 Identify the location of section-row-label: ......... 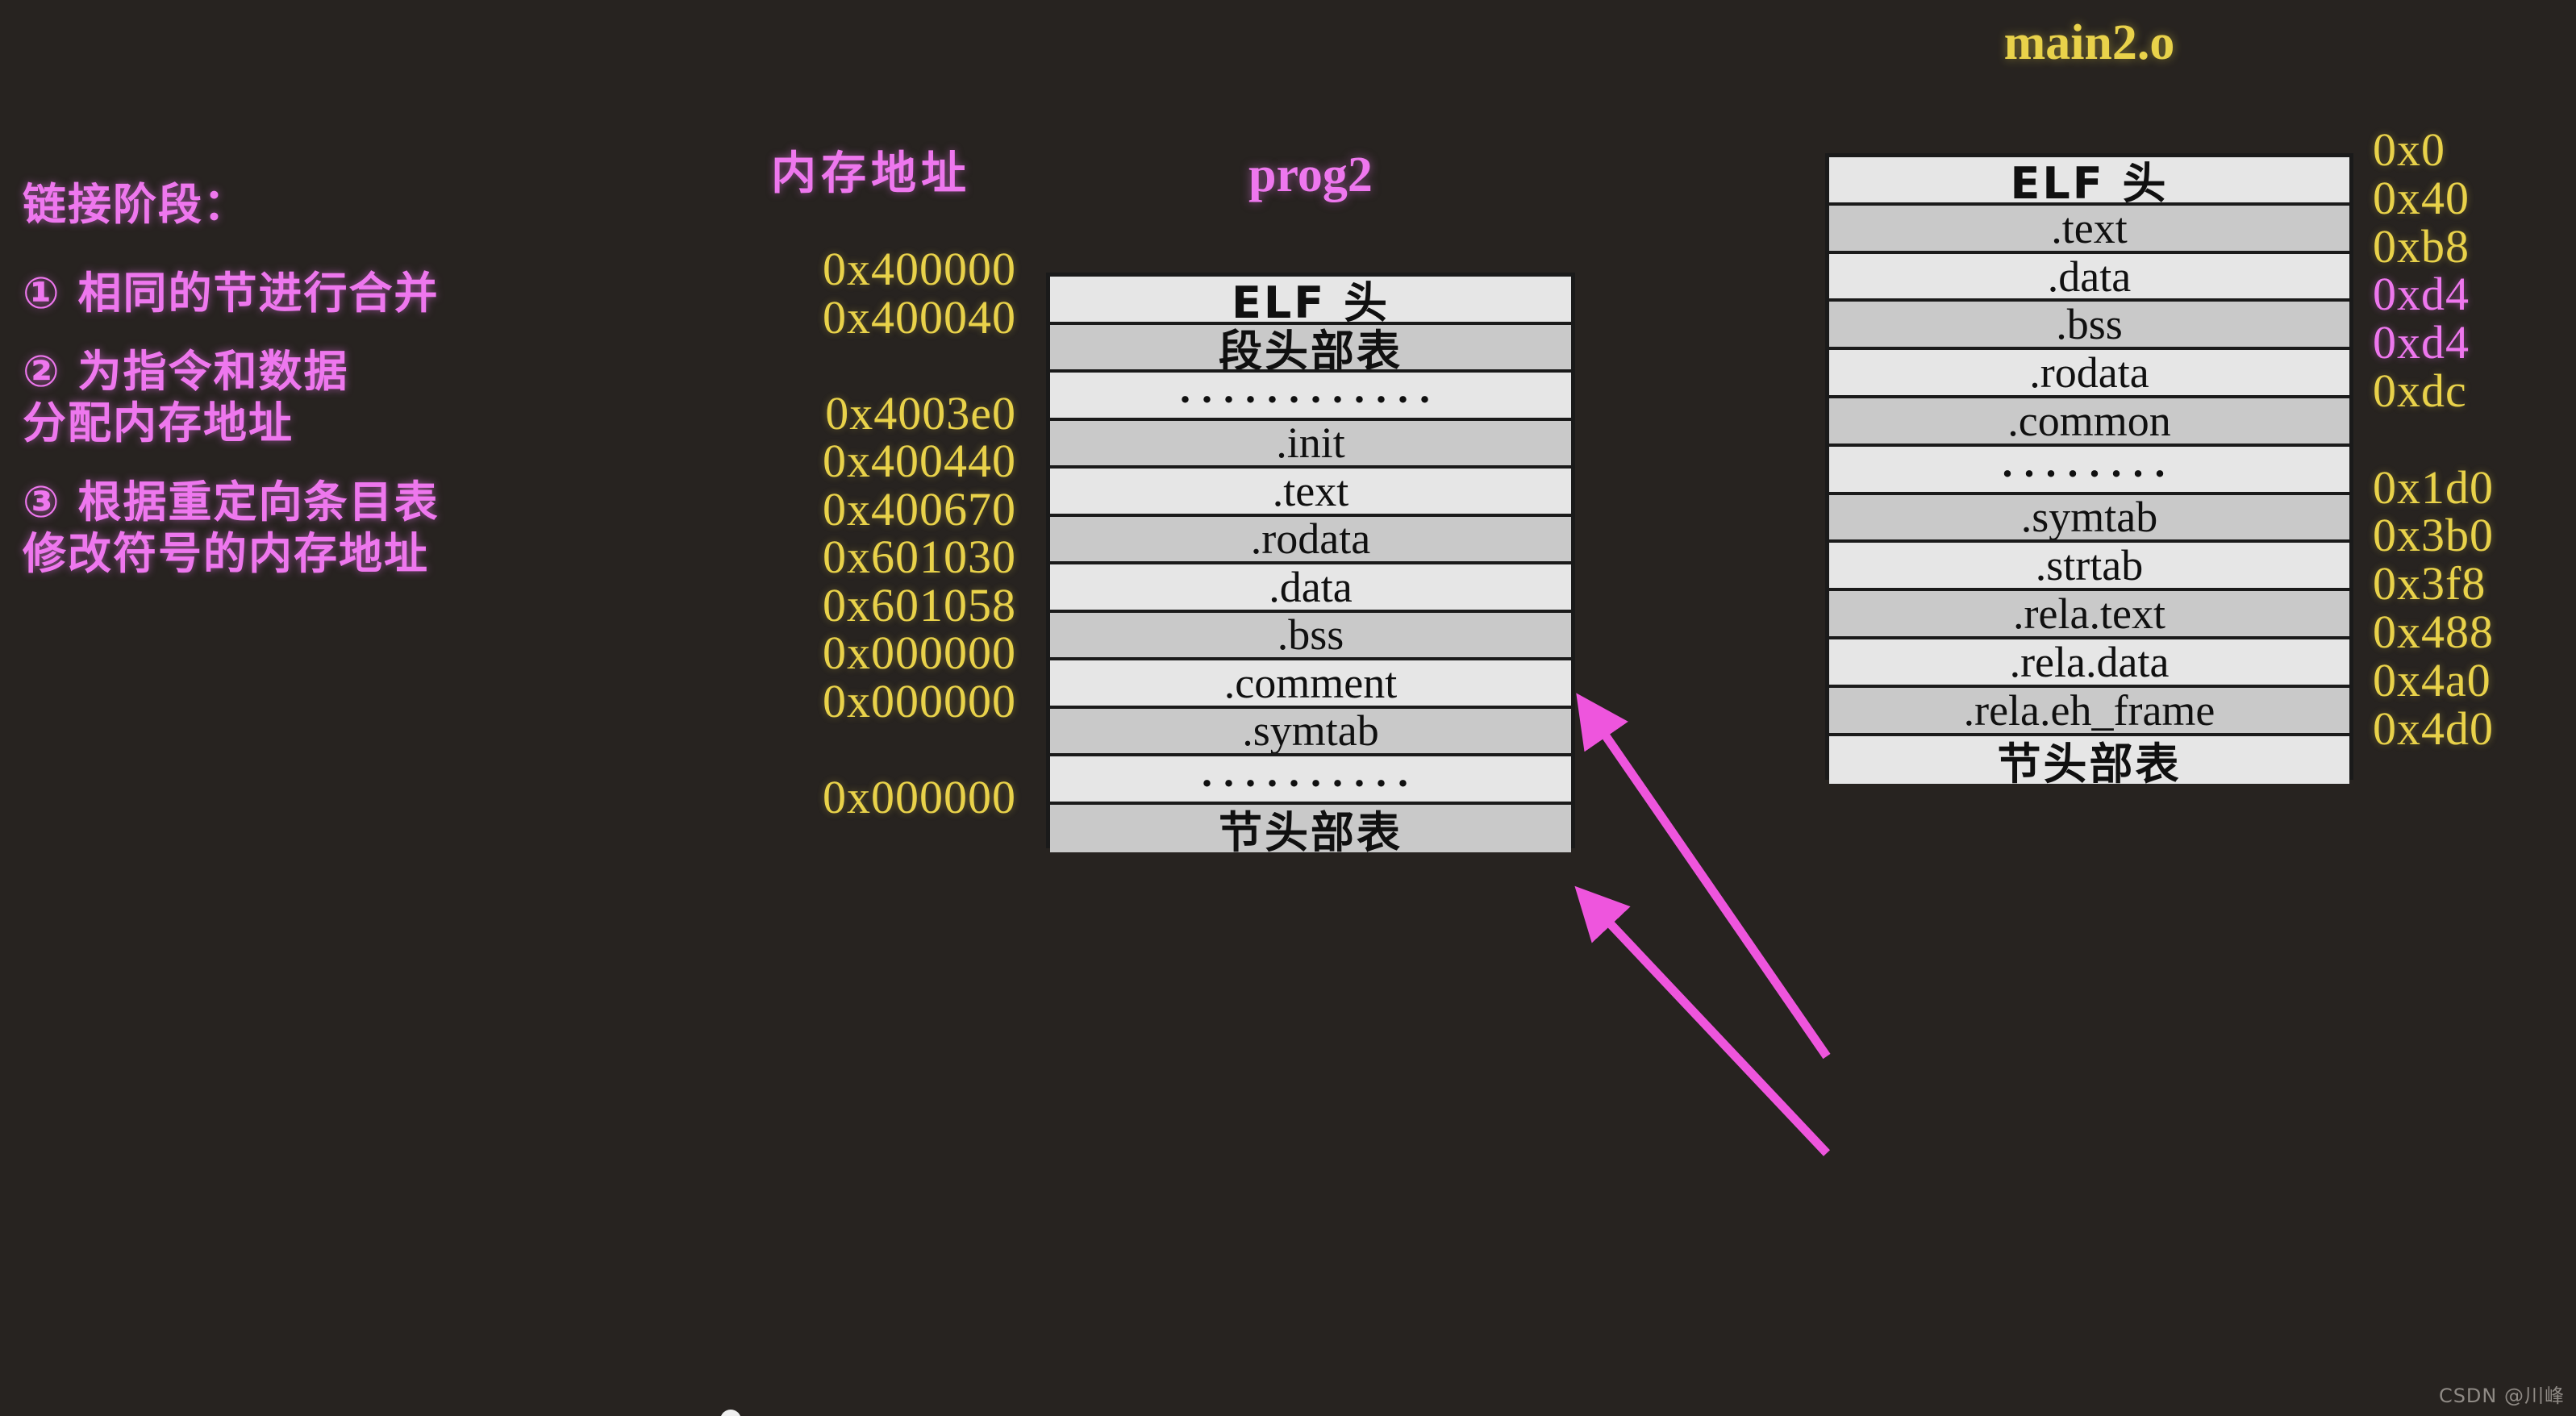
(2089, 466).